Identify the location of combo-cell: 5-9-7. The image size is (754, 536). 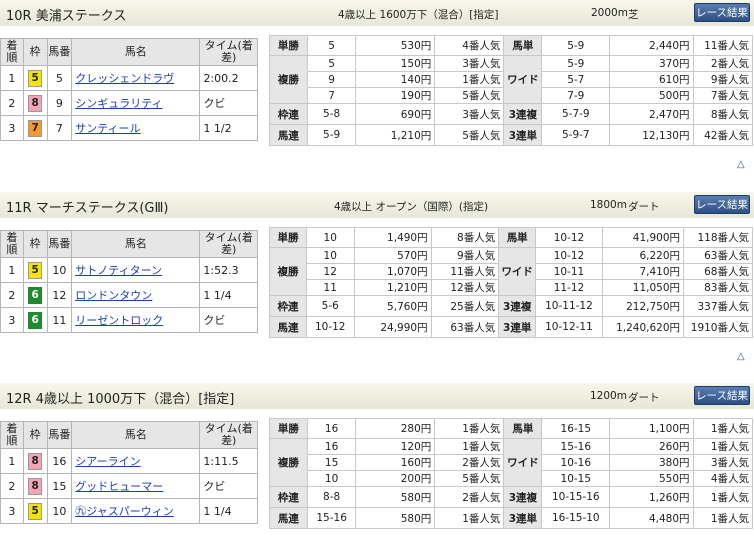
(576, 135).